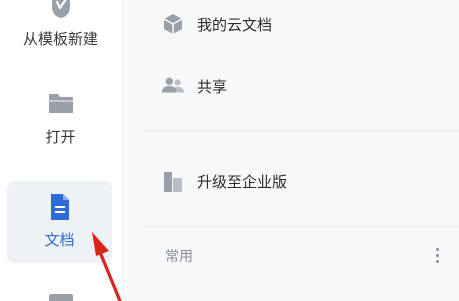 The image size is (459, 301). Describe the element at coordinates (437, 255) in the screenshot. I see `more-vertical-icon` at that location.